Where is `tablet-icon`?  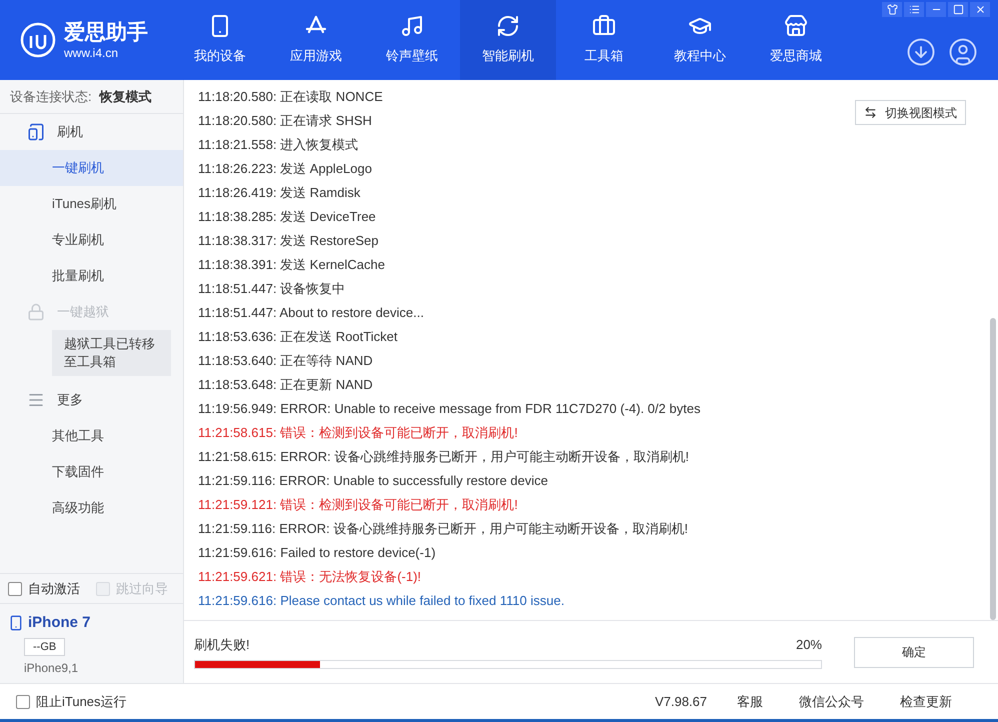 tablet-icon is located at coordinates (36, 132).